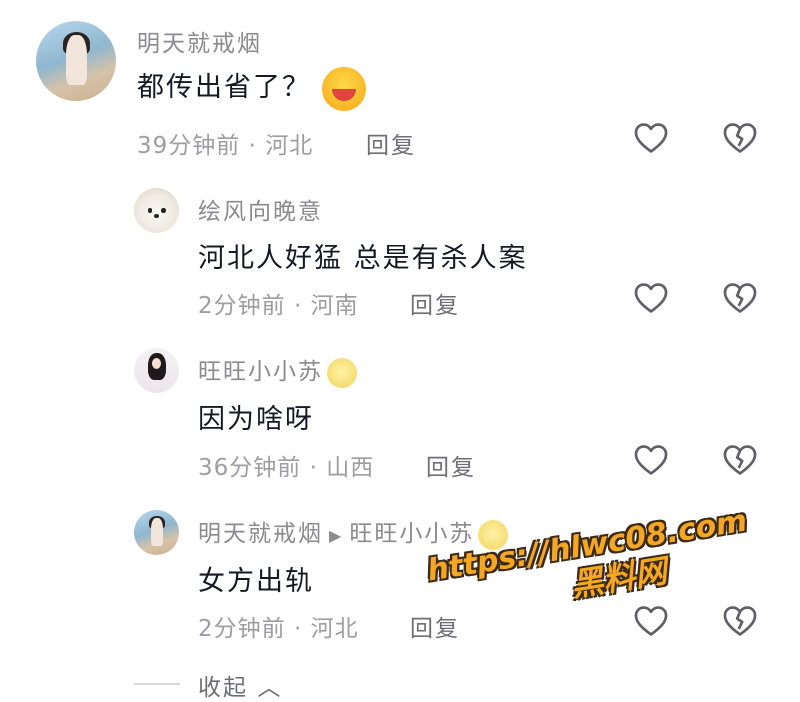 The height and width of the screenshot is (702, 800). Describe the element at coordinates (278, 629) in the screenshot. I see `comment-meta: 2分钟前 · 河北` at that location.